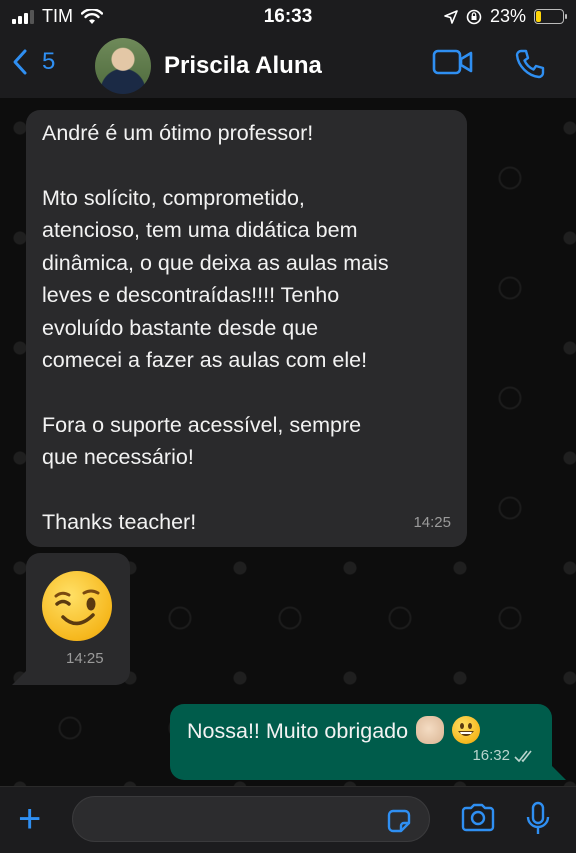  What do you see at coordinates (123, 66) in the screenshot?
I see `avatar` at bounding box center [123, 66].